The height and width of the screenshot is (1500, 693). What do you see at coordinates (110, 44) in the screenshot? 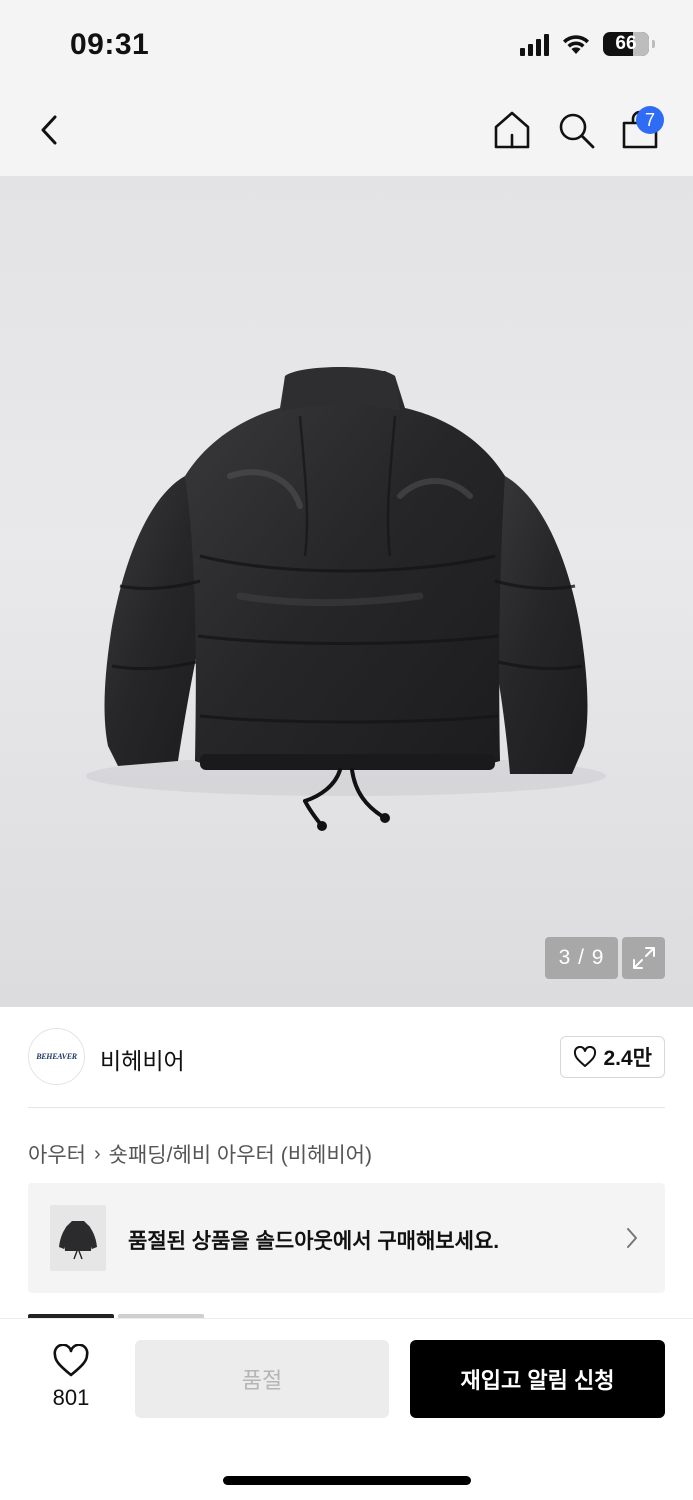
I see `status-time: 09:31` at bounding box center [110, 44].